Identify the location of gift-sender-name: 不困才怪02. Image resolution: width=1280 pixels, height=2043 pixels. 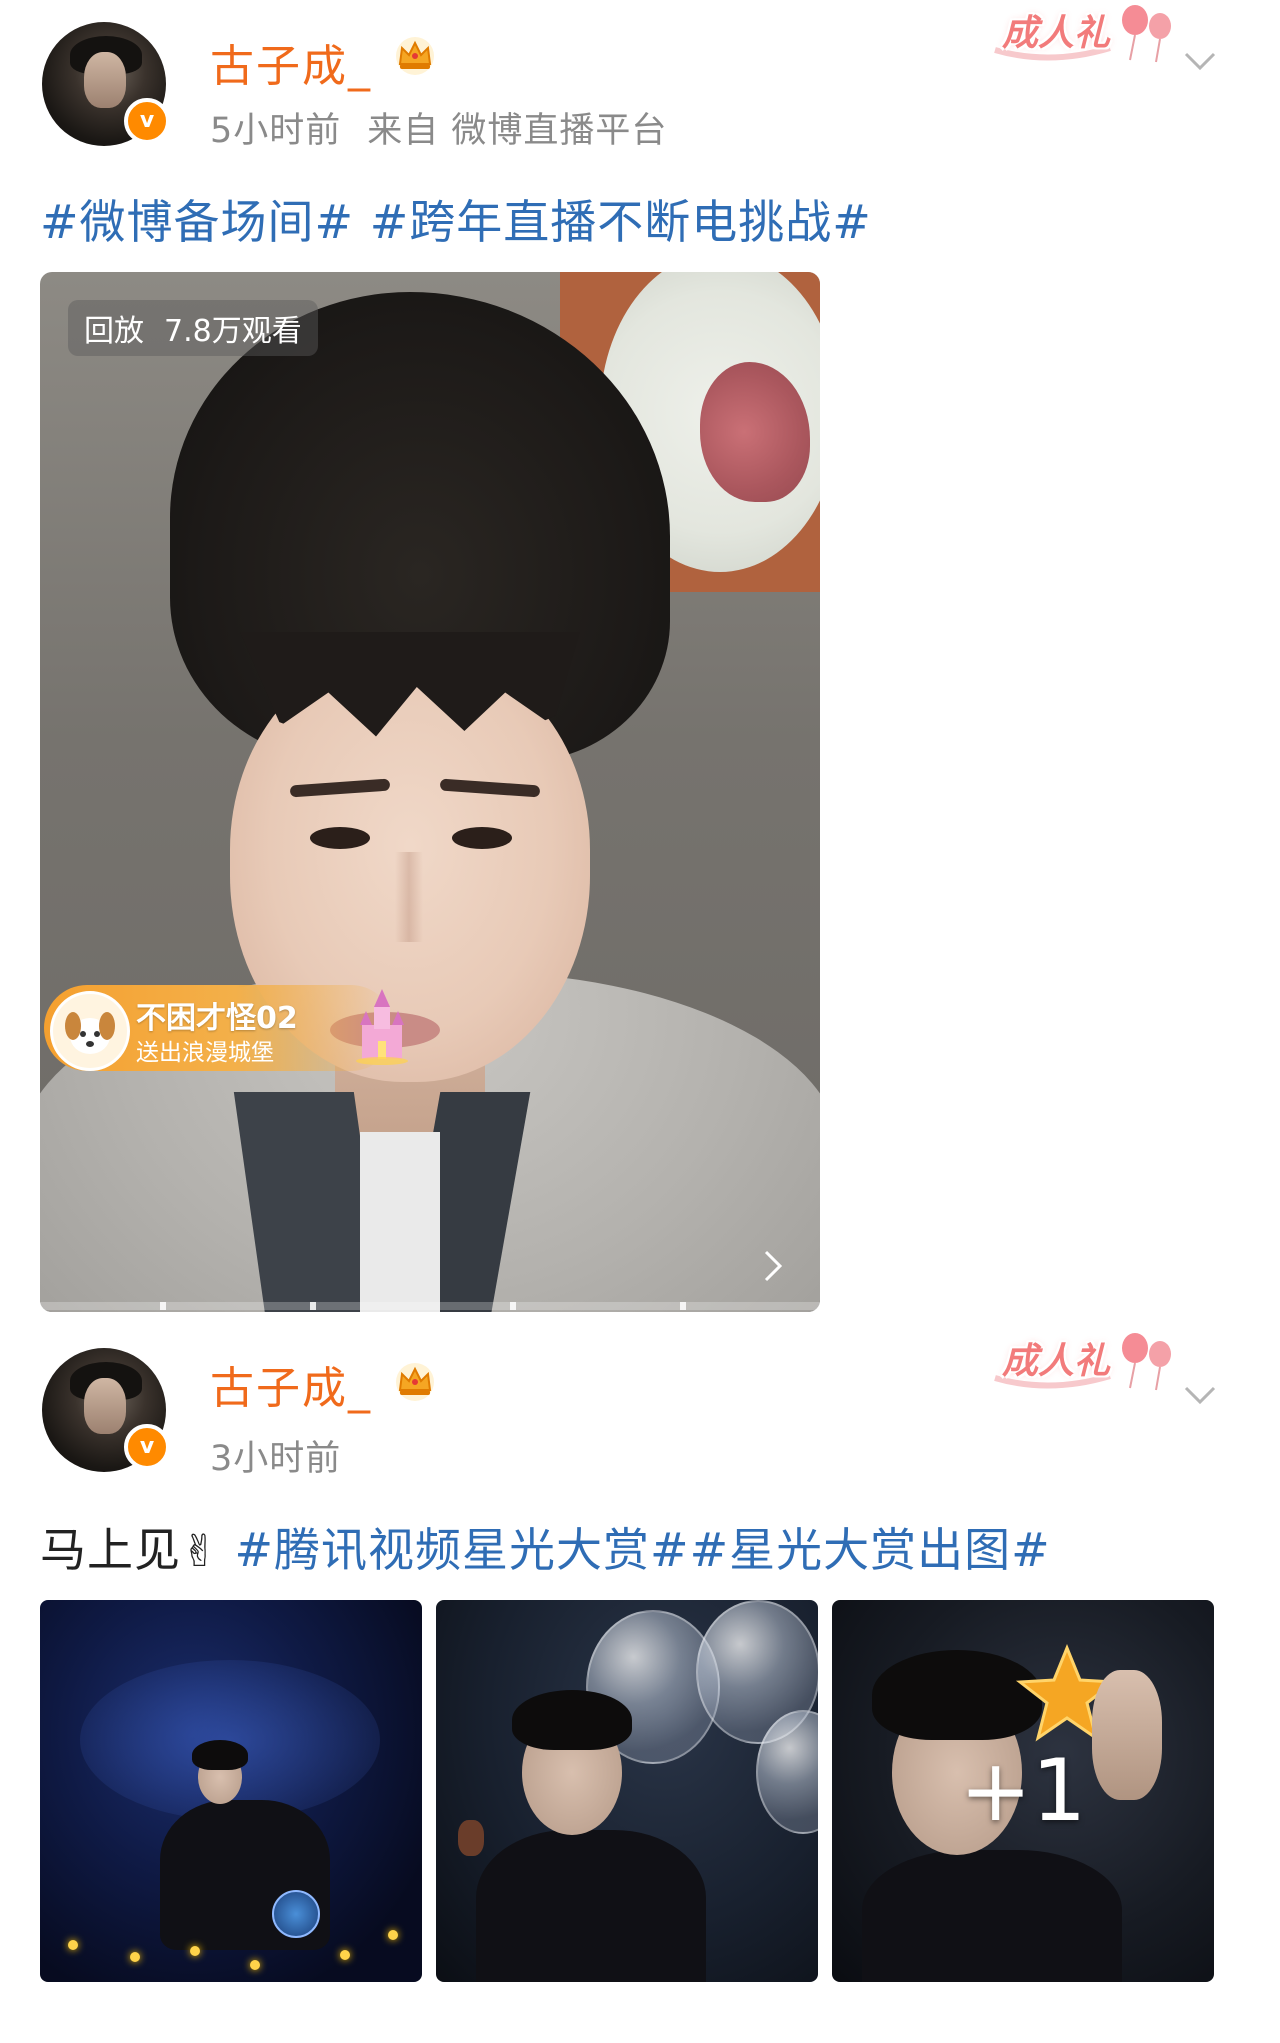
(217, 1018).